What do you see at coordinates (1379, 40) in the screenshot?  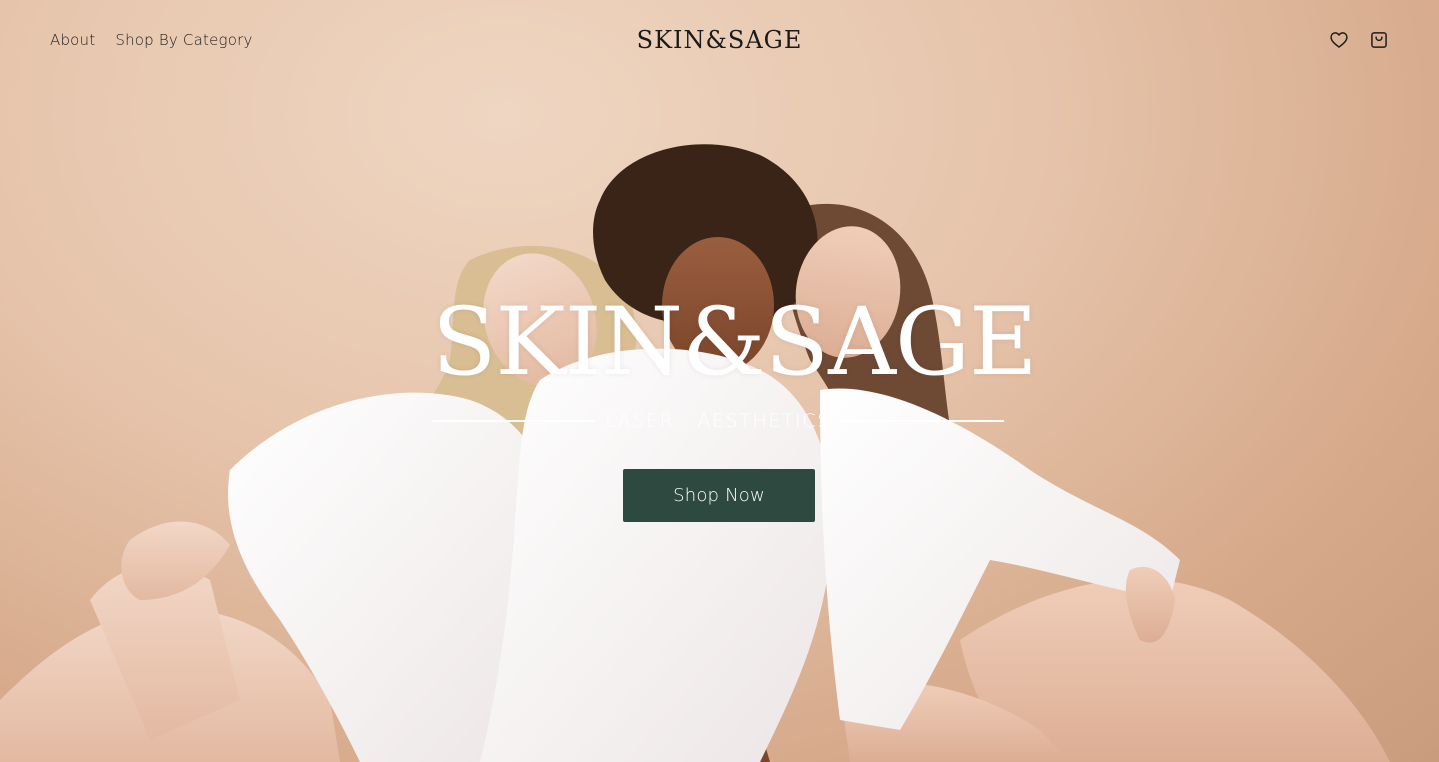 I see `shopping-bag-icon` at bounding box center [1379, 40].